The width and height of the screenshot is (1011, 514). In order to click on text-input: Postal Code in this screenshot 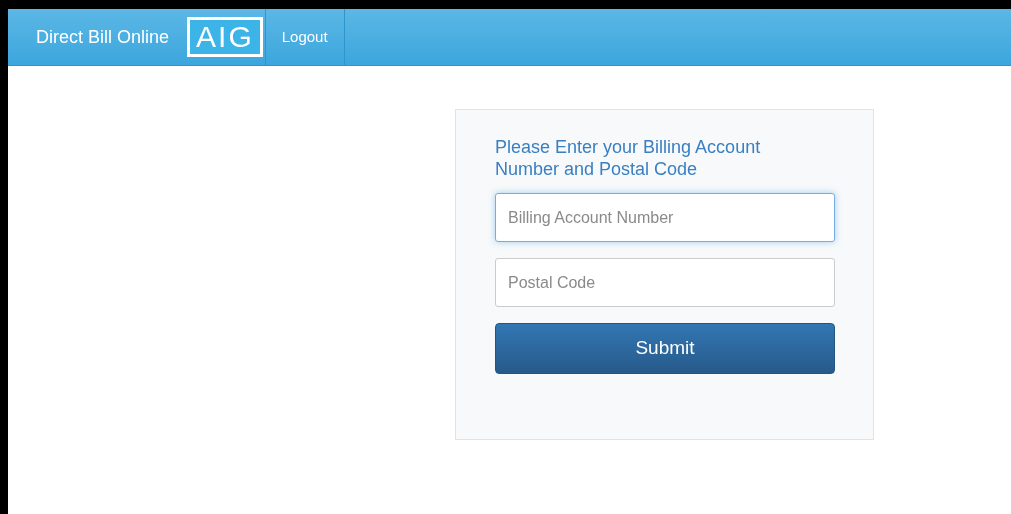, I will do `click(665, 282)`.